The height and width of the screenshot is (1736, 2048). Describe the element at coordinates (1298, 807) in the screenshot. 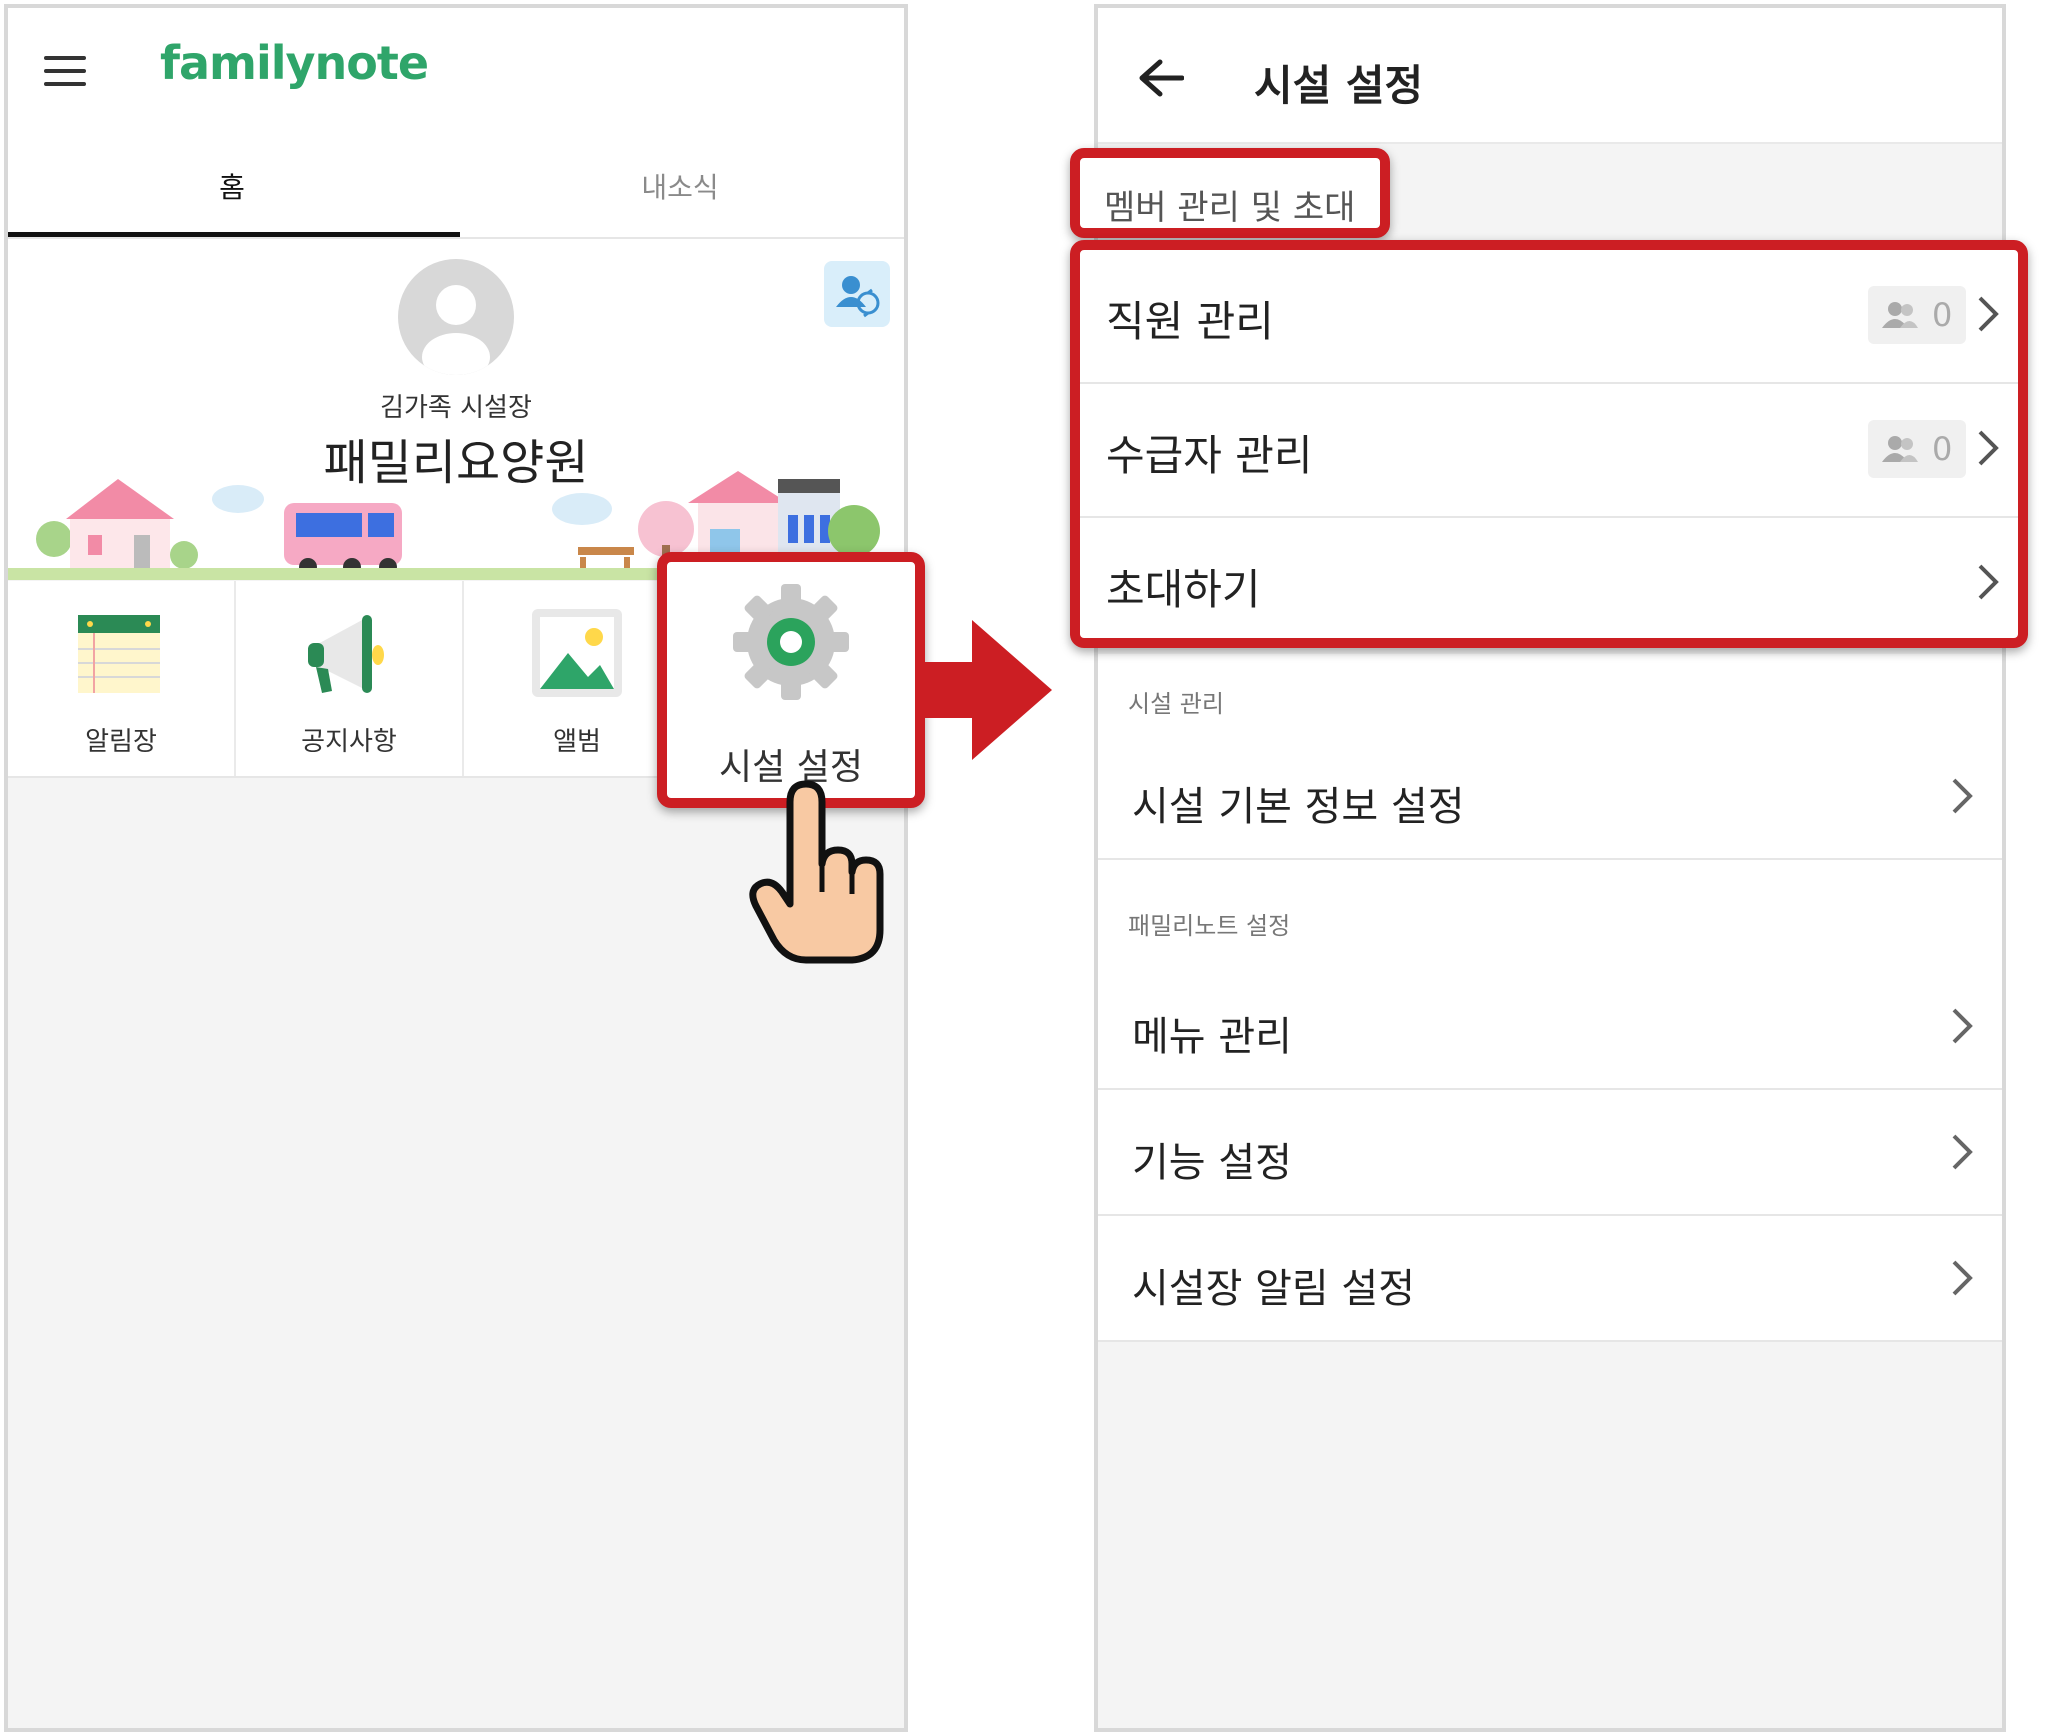

I see `row-label: 시설 기본 정보 설정` at that location.